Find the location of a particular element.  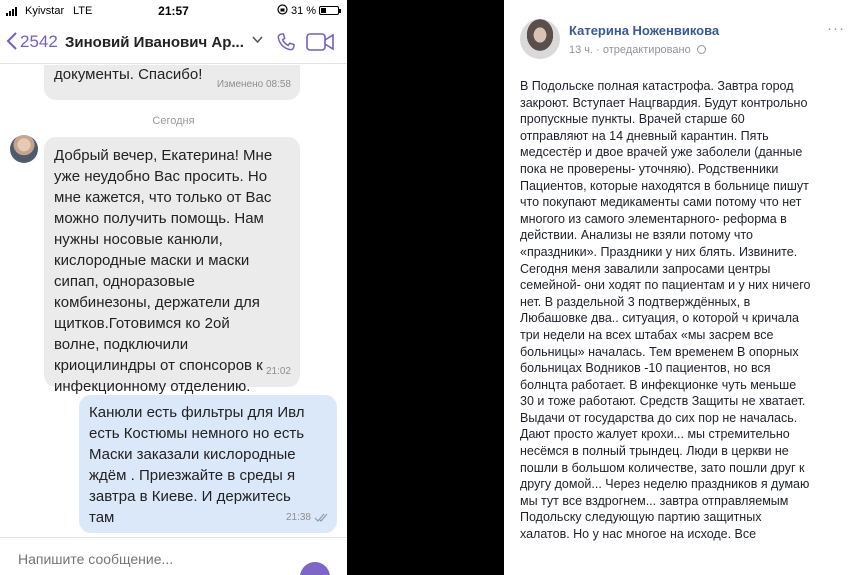

message-time: 21:02 is located at coordinates (278, 371).